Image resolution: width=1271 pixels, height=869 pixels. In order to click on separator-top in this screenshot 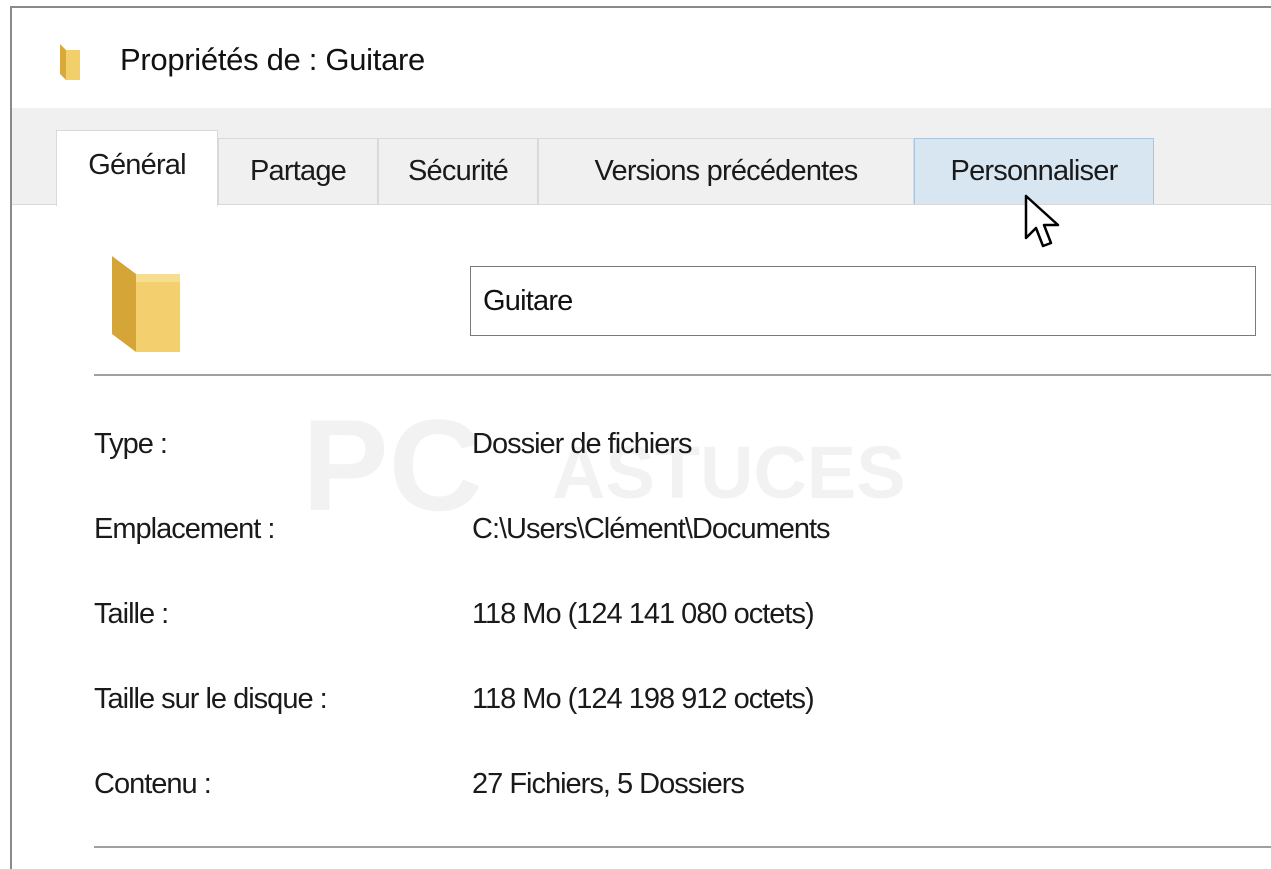, I will do `click(682, 375)`.